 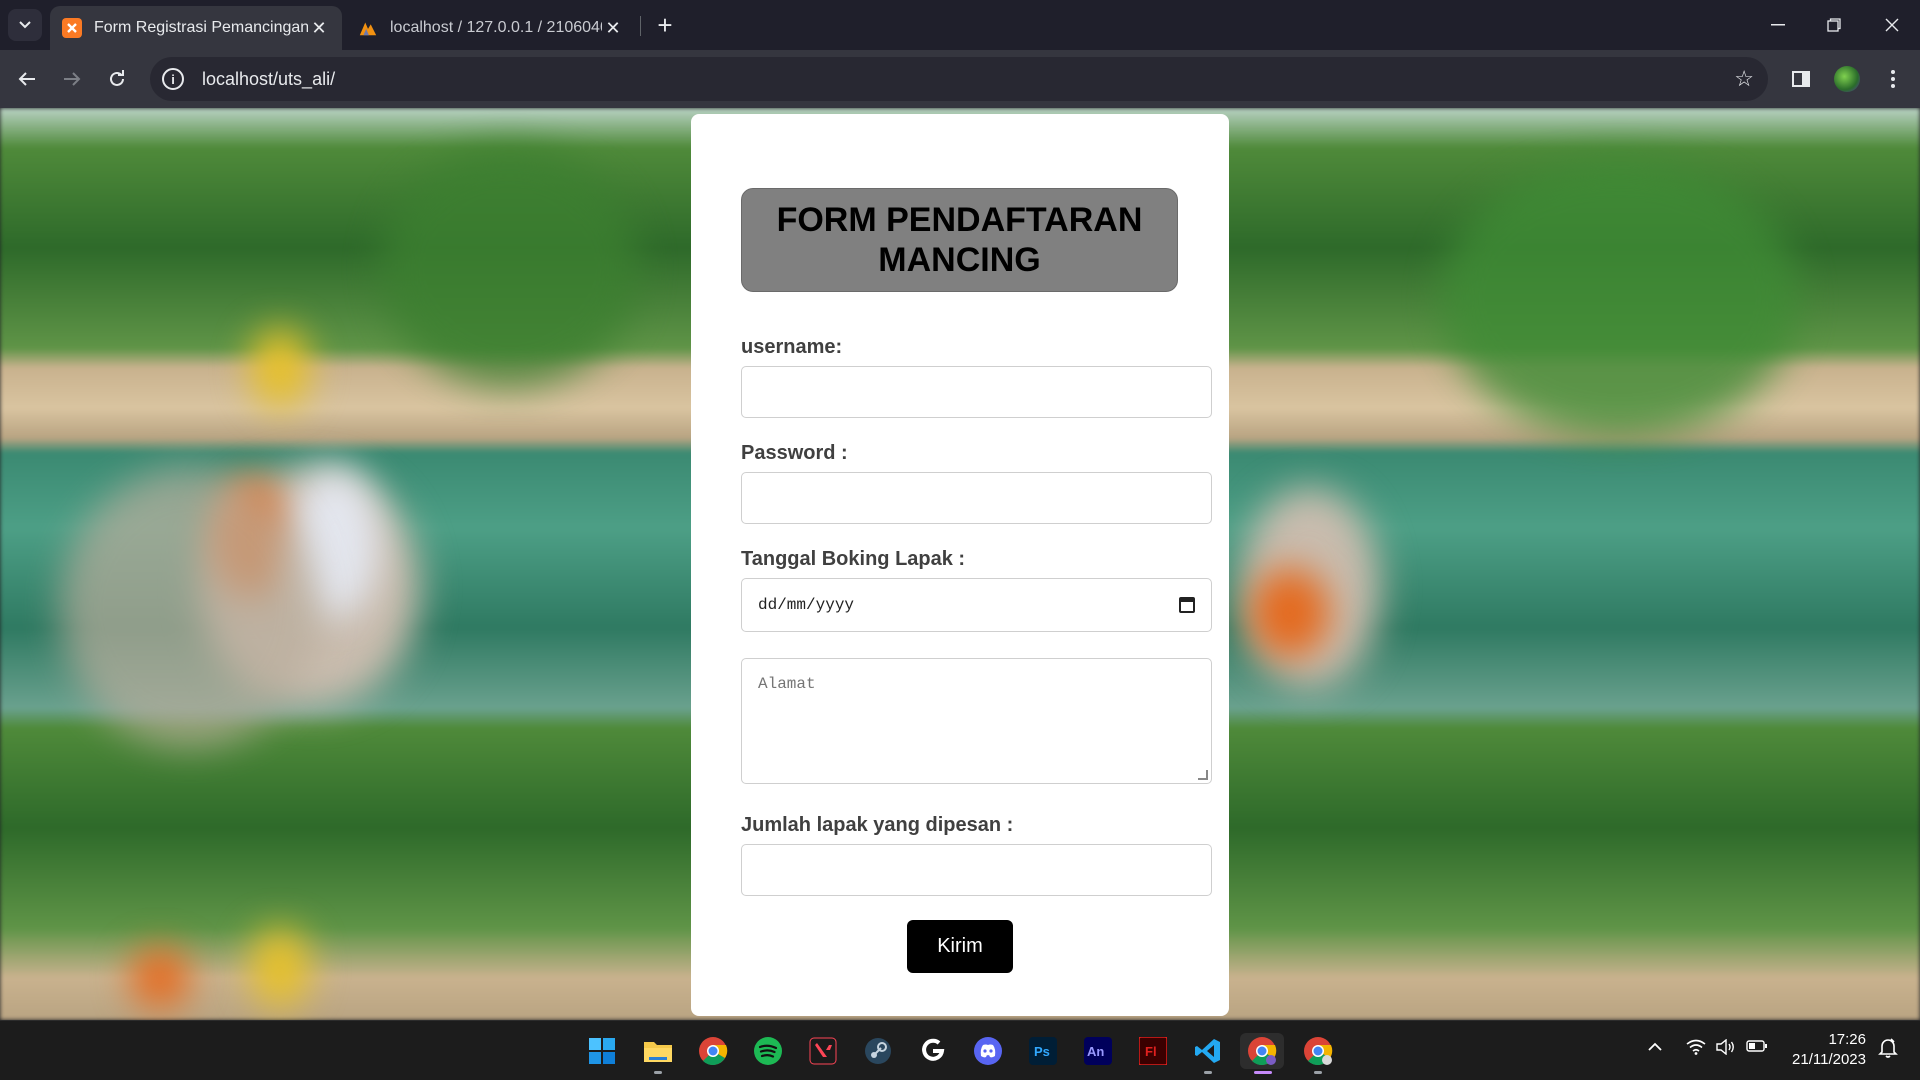 I want to click on windows-start-button, so click(x=602, y=1051).